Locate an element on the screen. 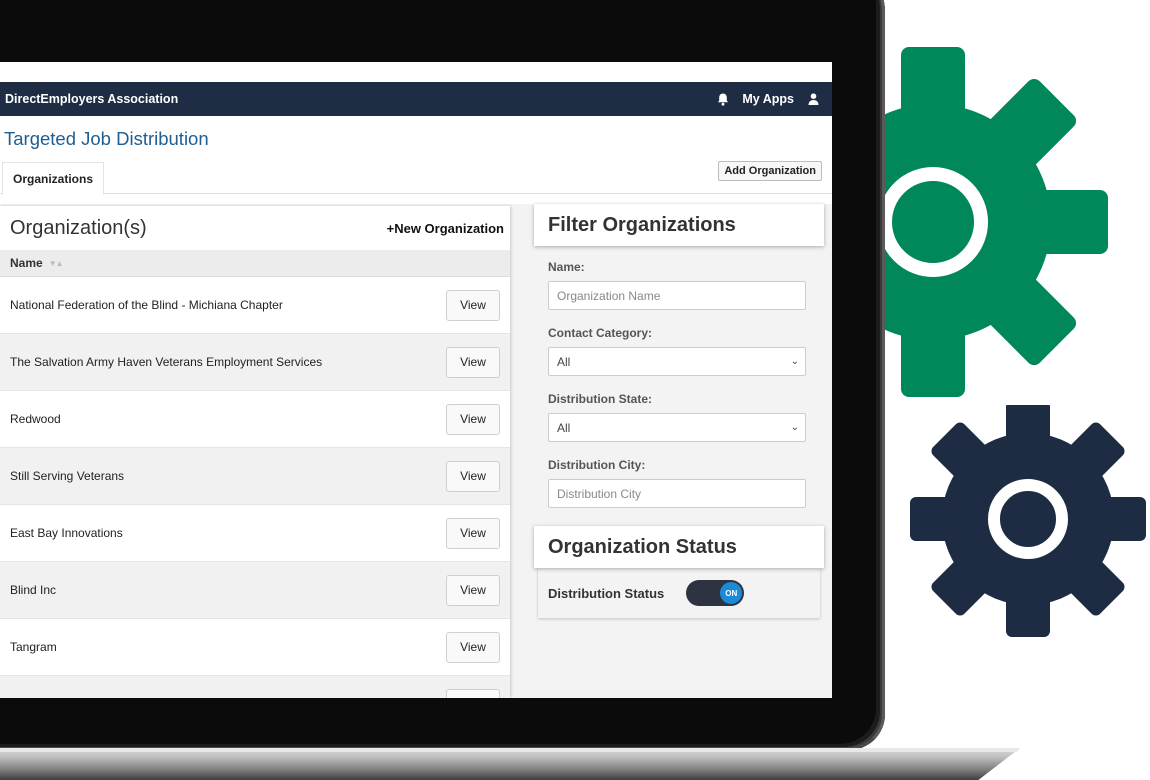 This screenshot has width=1150, height=780. distribution-state-label: Distribution State: is located at coordinates (600, 399).